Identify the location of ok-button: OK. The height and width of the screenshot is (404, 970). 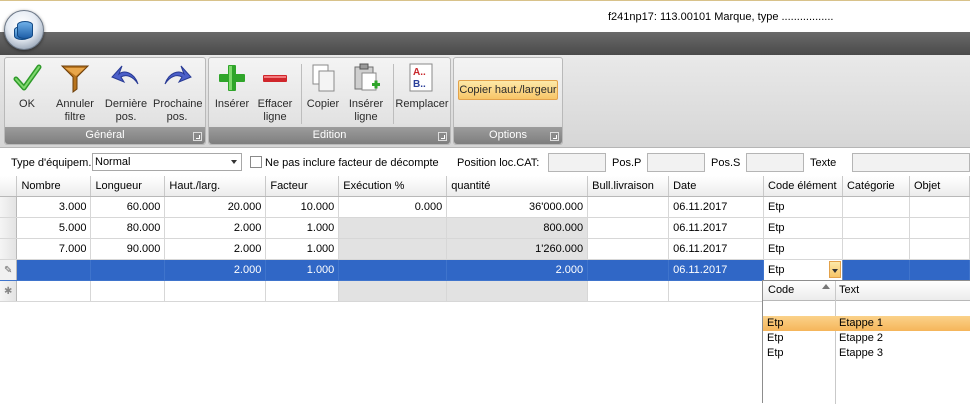
(27, 86).